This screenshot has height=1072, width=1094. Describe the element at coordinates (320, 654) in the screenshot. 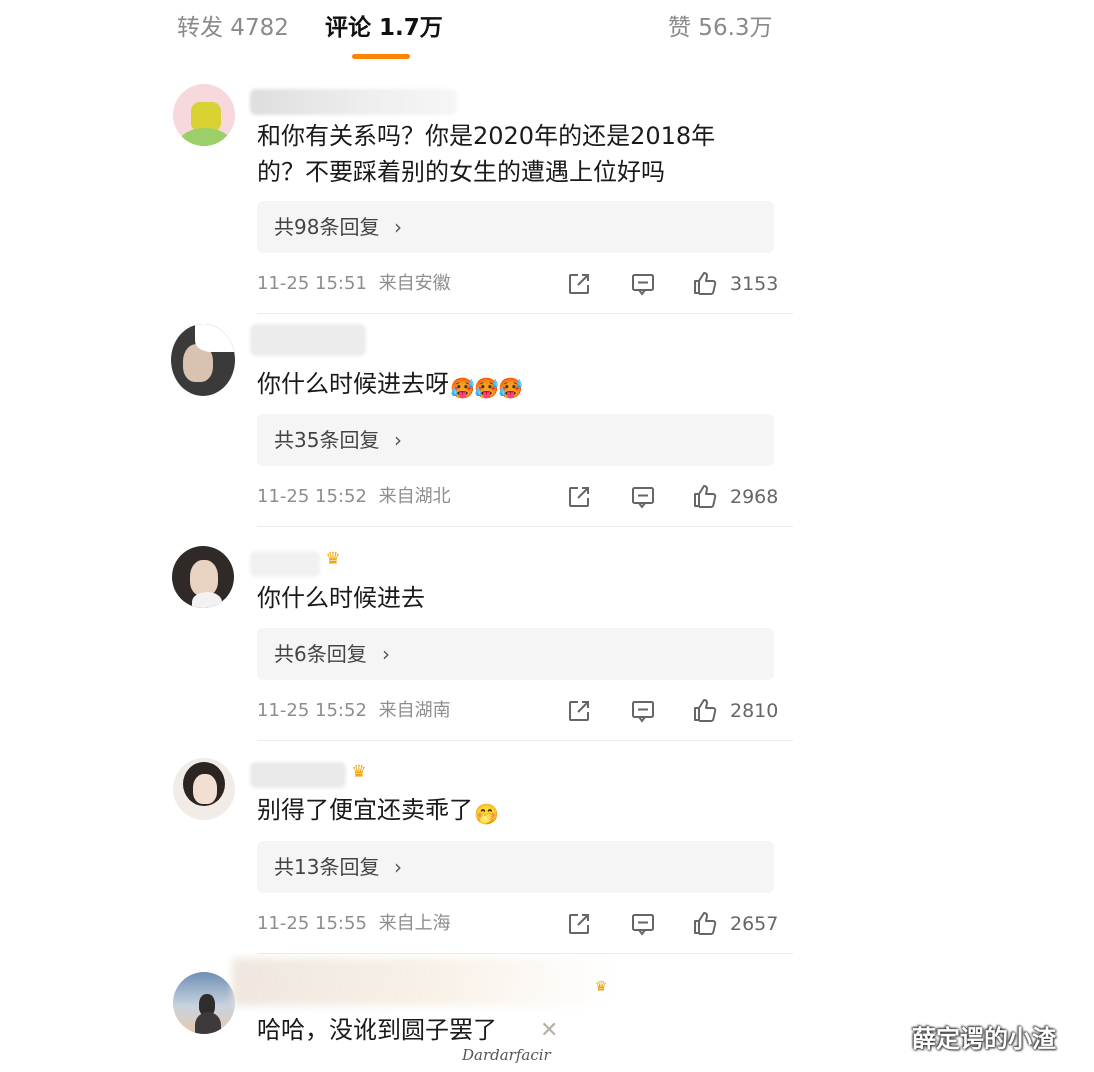

I see `replies-count-label: 共6条回复` at that location.